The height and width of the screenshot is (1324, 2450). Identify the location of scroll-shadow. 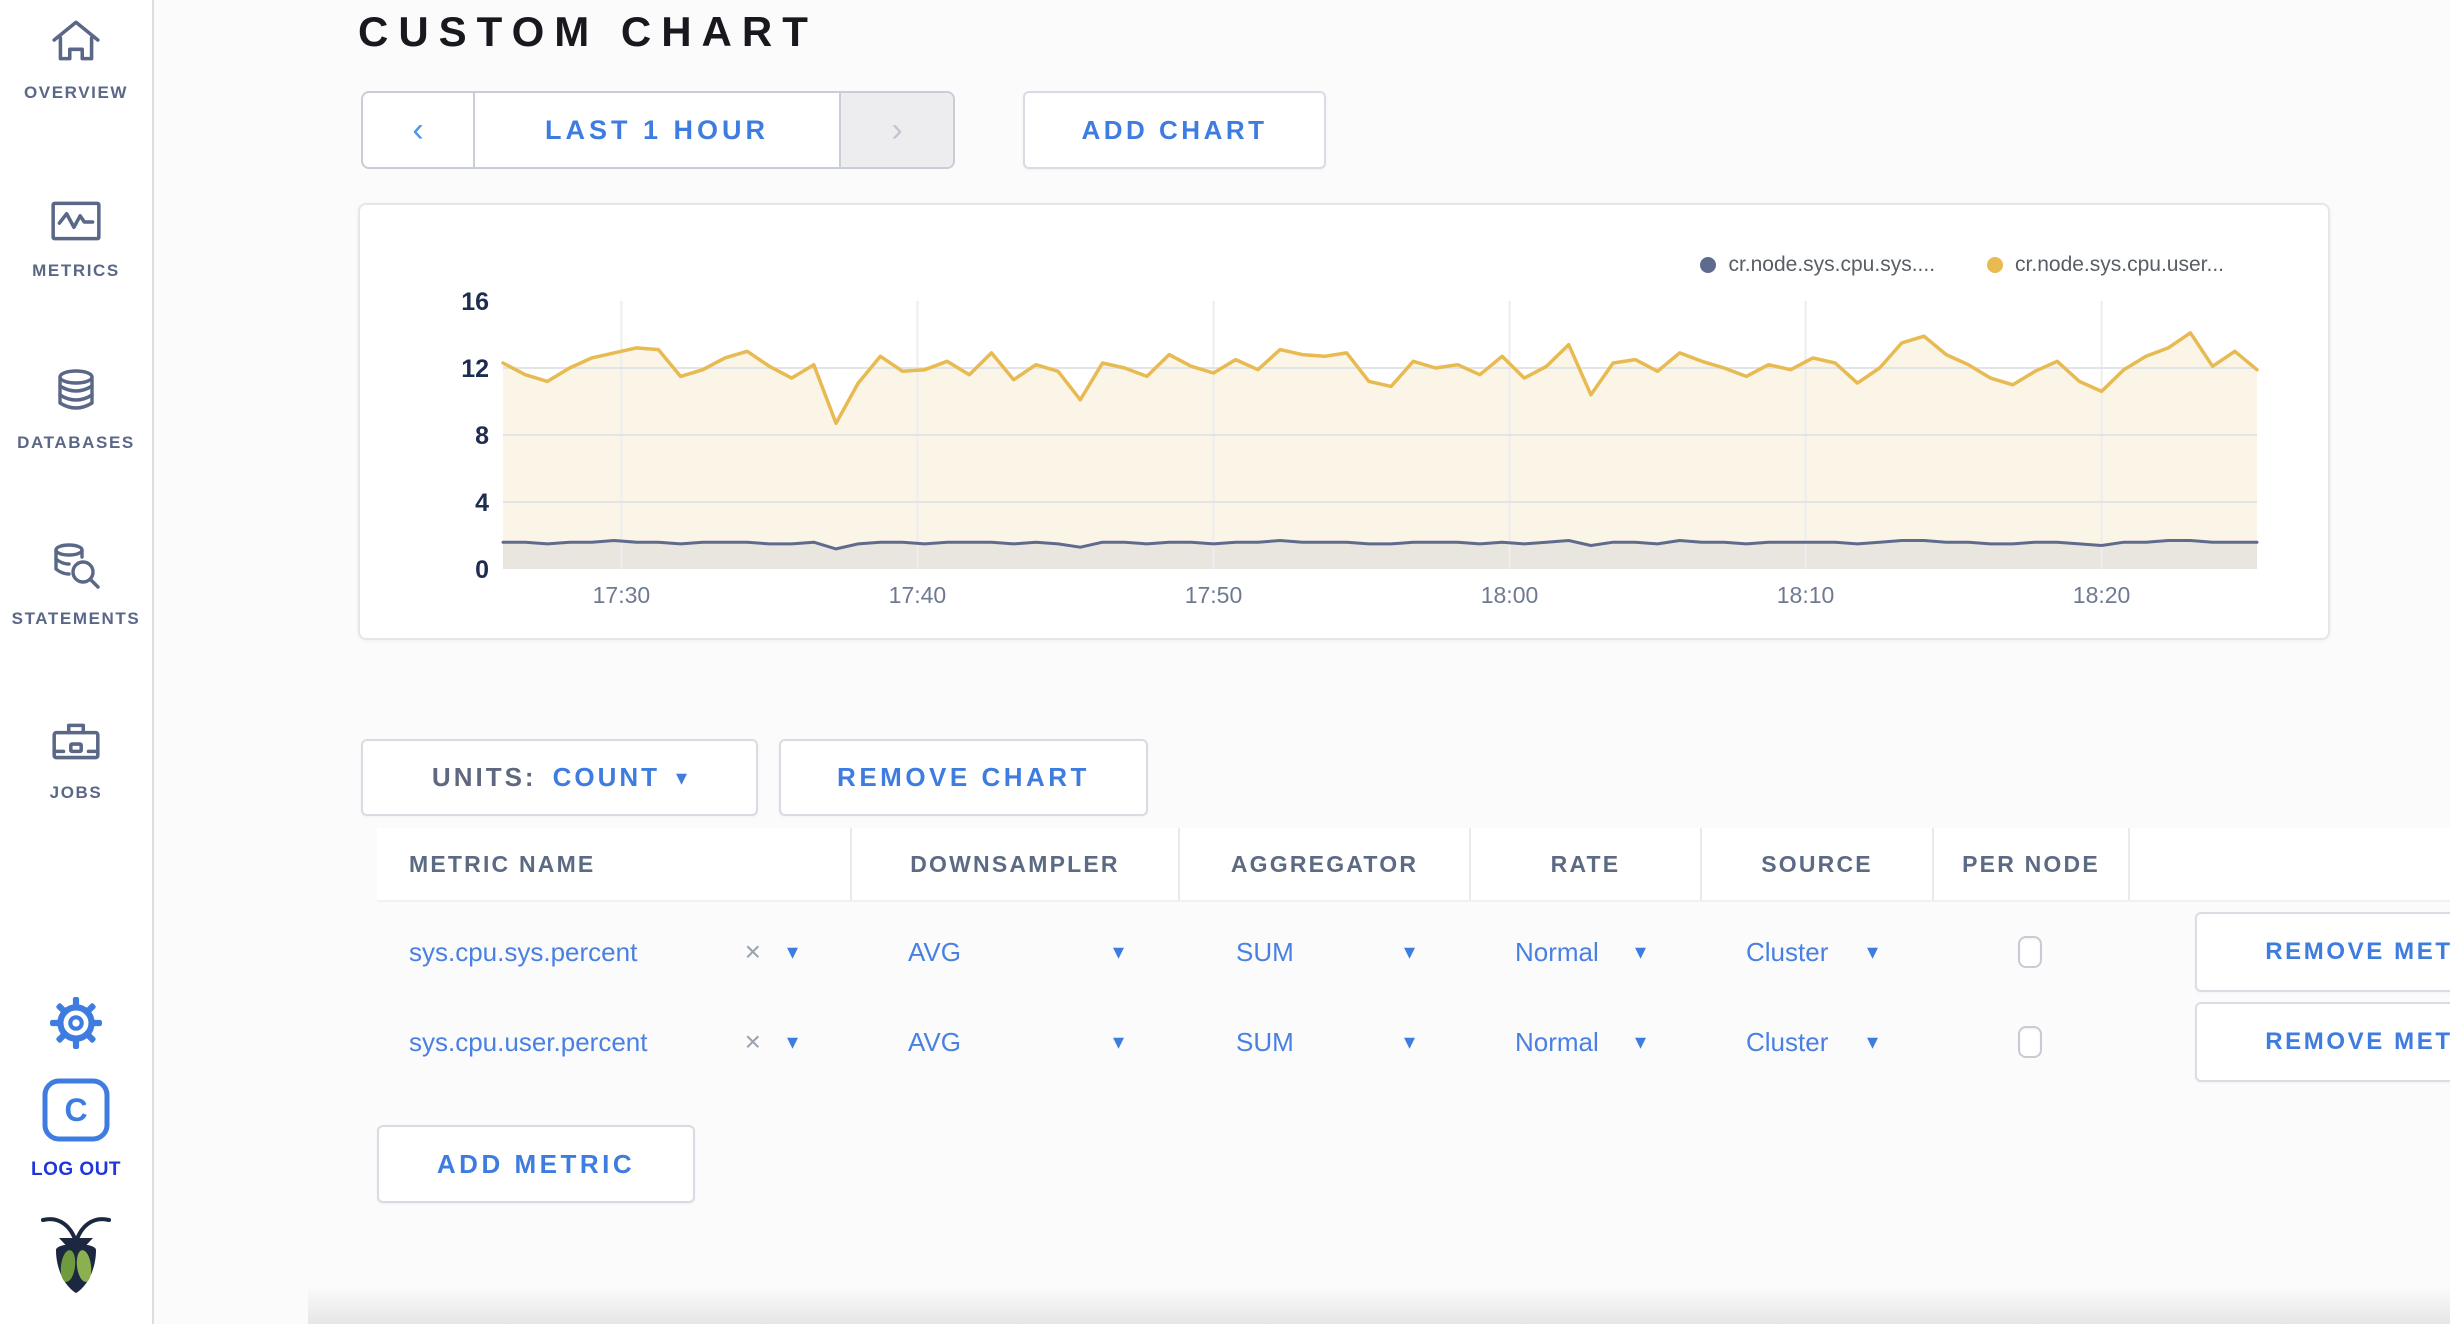
(1379, 1305).